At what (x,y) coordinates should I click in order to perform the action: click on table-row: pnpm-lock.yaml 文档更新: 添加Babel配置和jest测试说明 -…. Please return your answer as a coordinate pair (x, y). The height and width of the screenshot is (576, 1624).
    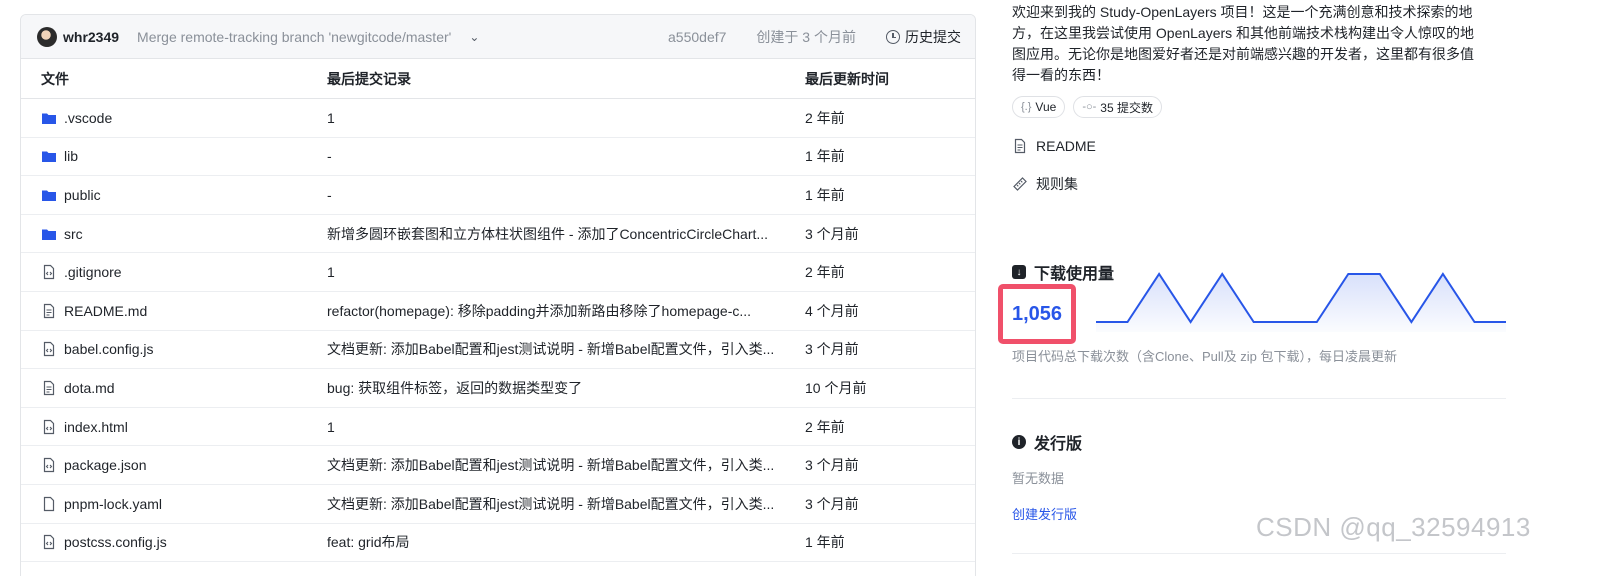
    Looking at the image, I should click on (498, 504).